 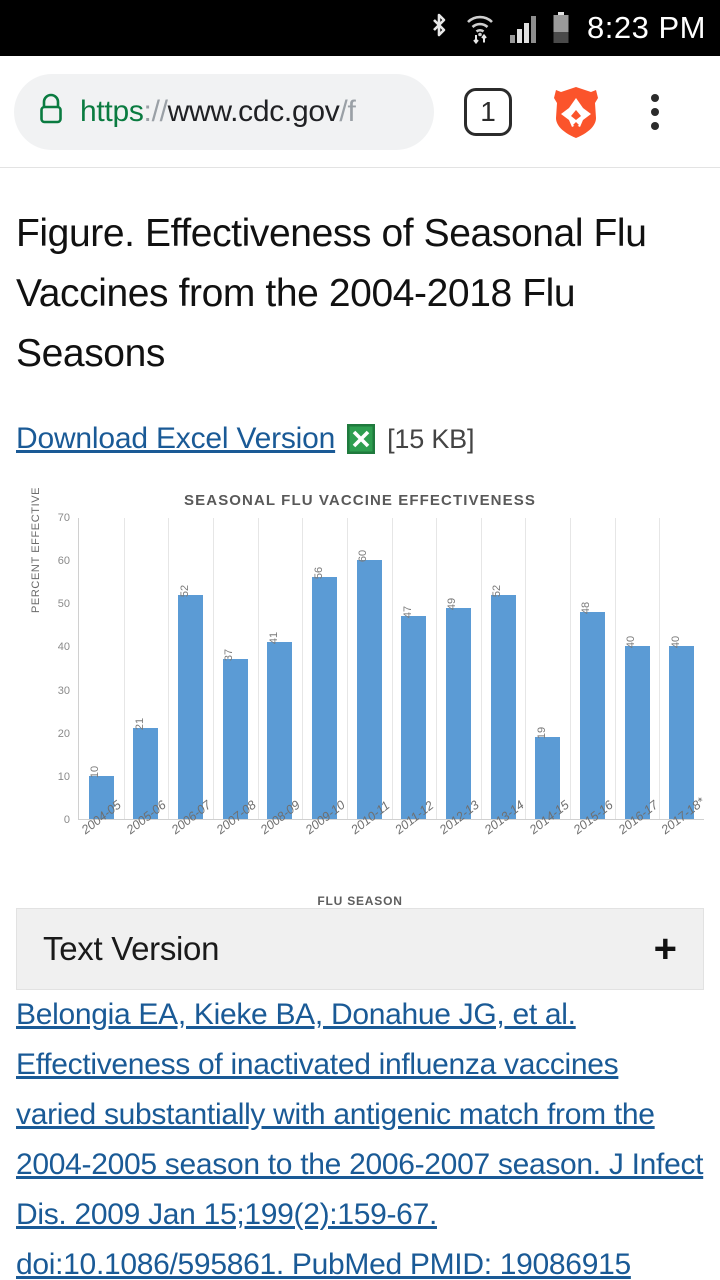 What do you see at coordinates (592, 710) in the screenshot?
I see `chart-bar: 48` at bounding box center [592, 710].